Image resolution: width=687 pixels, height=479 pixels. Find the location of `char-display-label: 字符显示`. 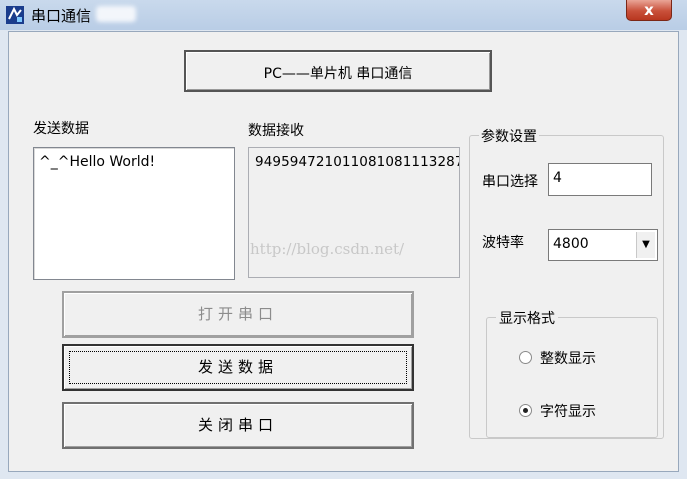

char-display-label: 字符显示 is located at coordinates (568, 411).